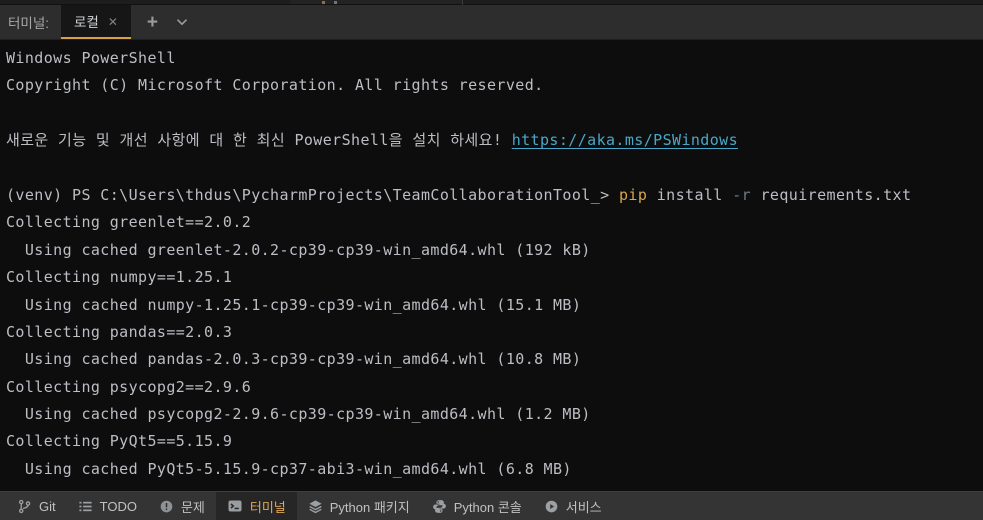 The width and height of the screenshot is (983, 520). I want to click on toolwindow-button-todo: TODO, so click(107, 506).